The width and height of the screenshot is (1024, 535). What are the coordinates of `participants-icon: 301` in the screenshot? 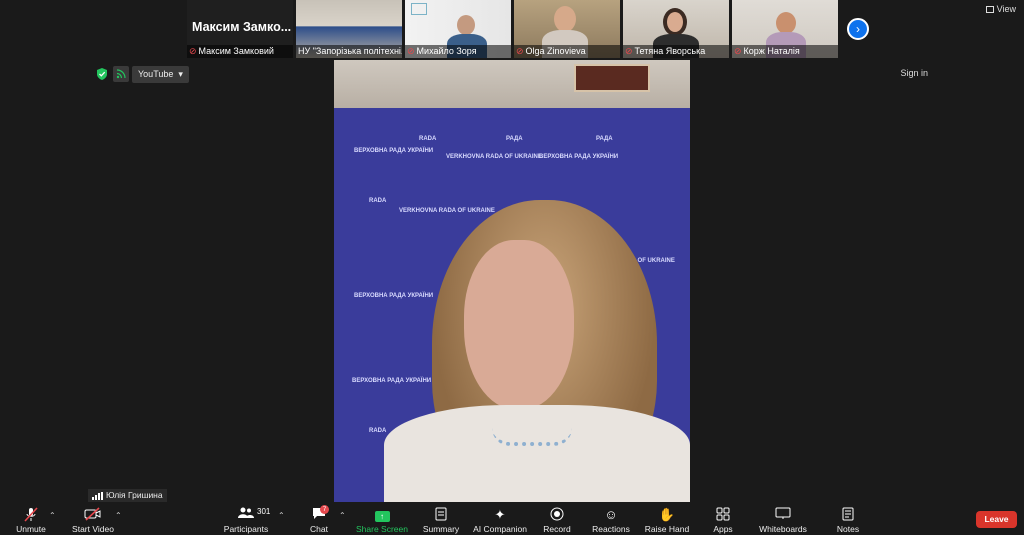 It's located at (254, 515).